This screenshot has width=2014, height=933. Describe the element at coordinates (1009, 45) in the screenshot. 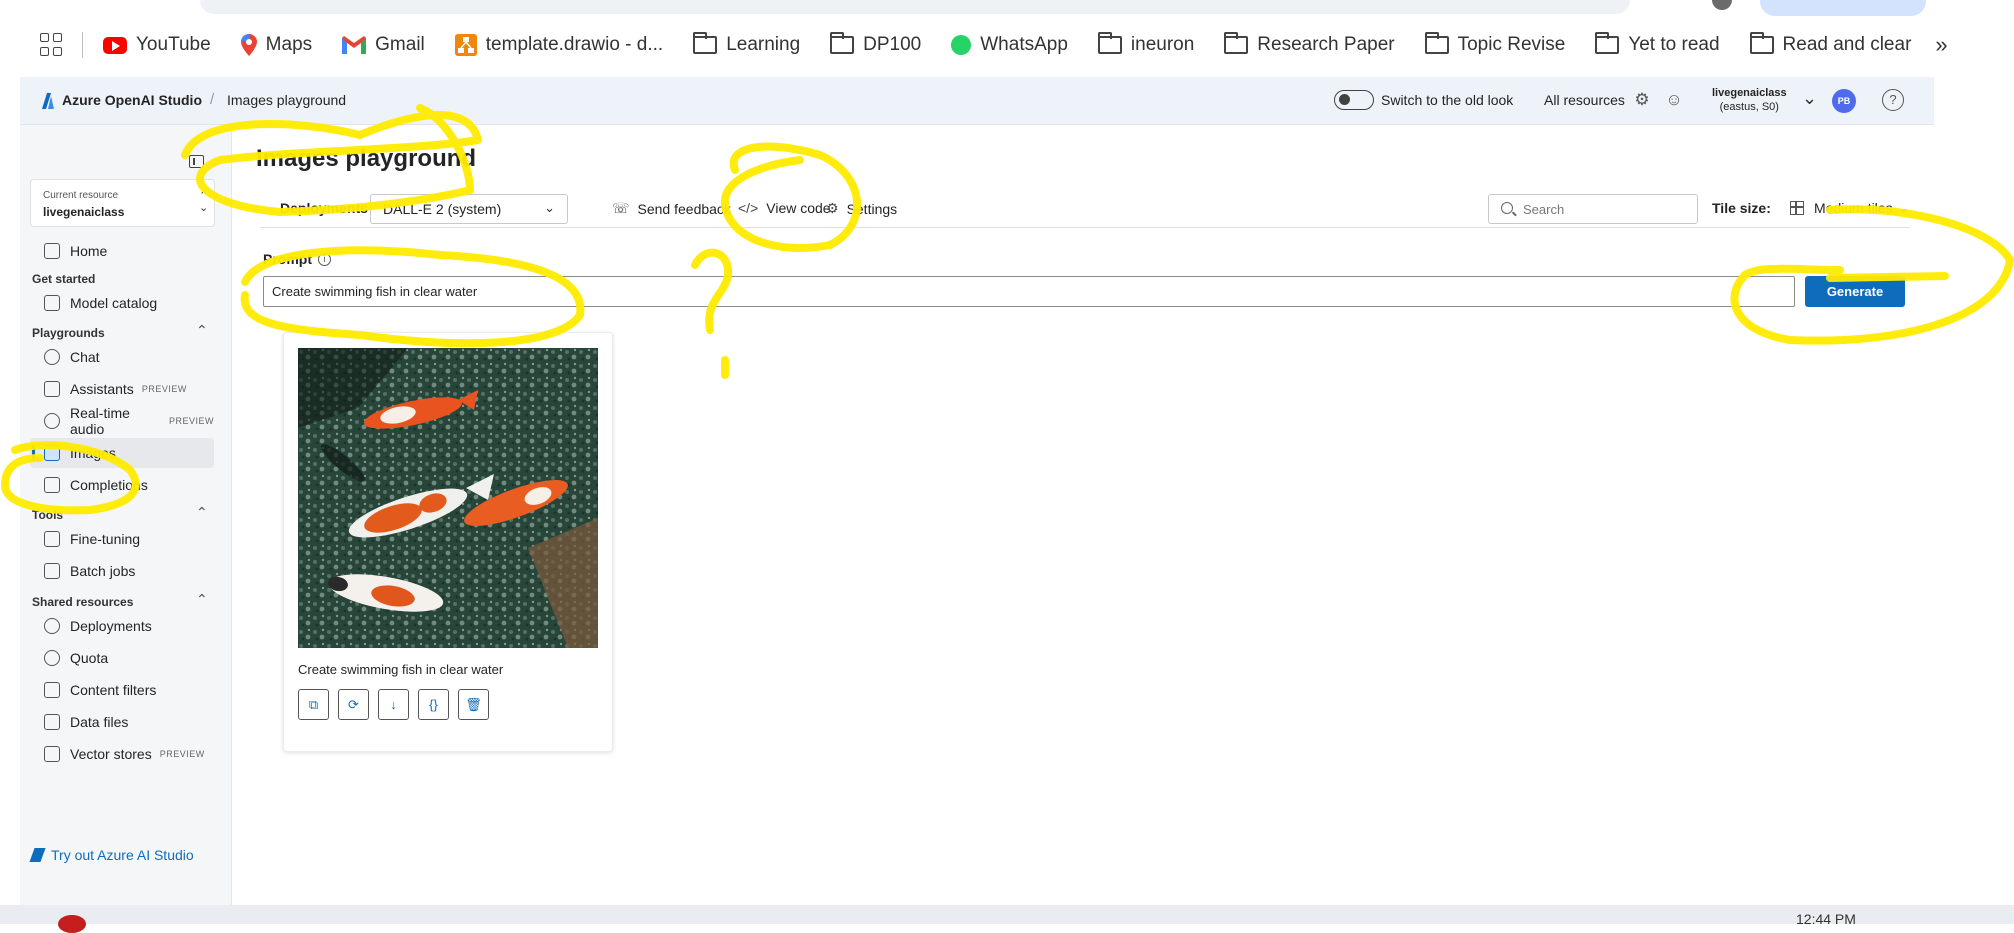

I see `bookmark-whatsapp: WhatsApp` at that location.